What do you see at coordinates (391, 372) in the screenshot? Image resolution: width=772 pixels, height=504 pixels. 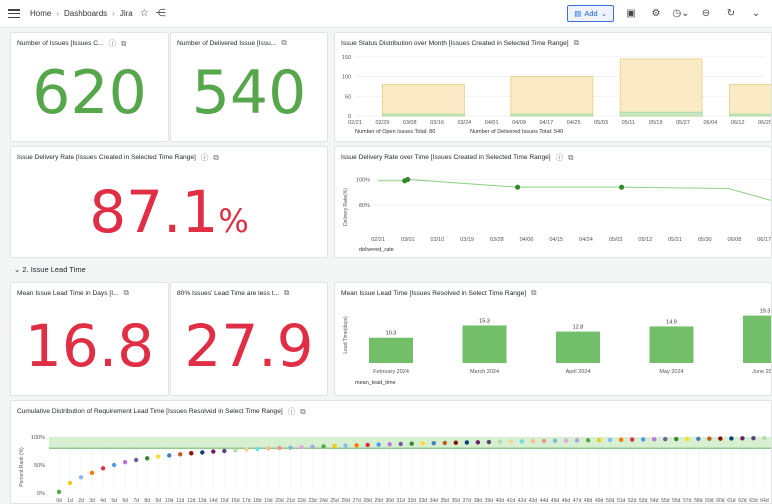 I see `x-tick-label: February 2024` at bounding box center [391, 372].